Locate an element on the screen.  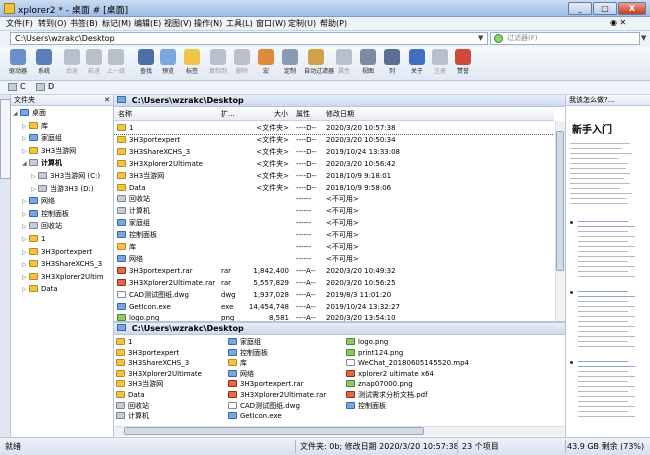
list-item: Data is located at coordinates (130, 395).